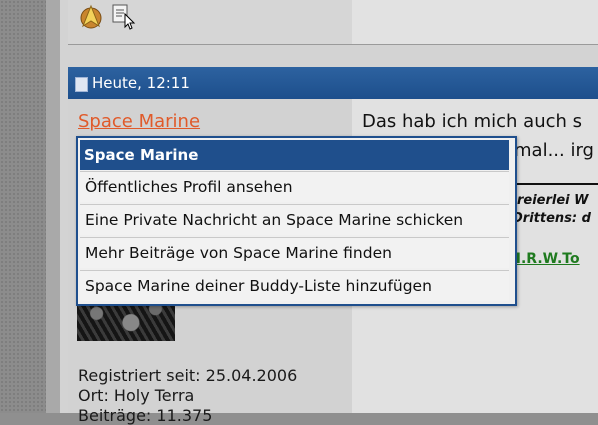 The image size is (598, 425). What do you see at coordinates (551, 218) in the screenshot?
I see `signature-line-2: Drittens: d` at bounding box center [551, 218].